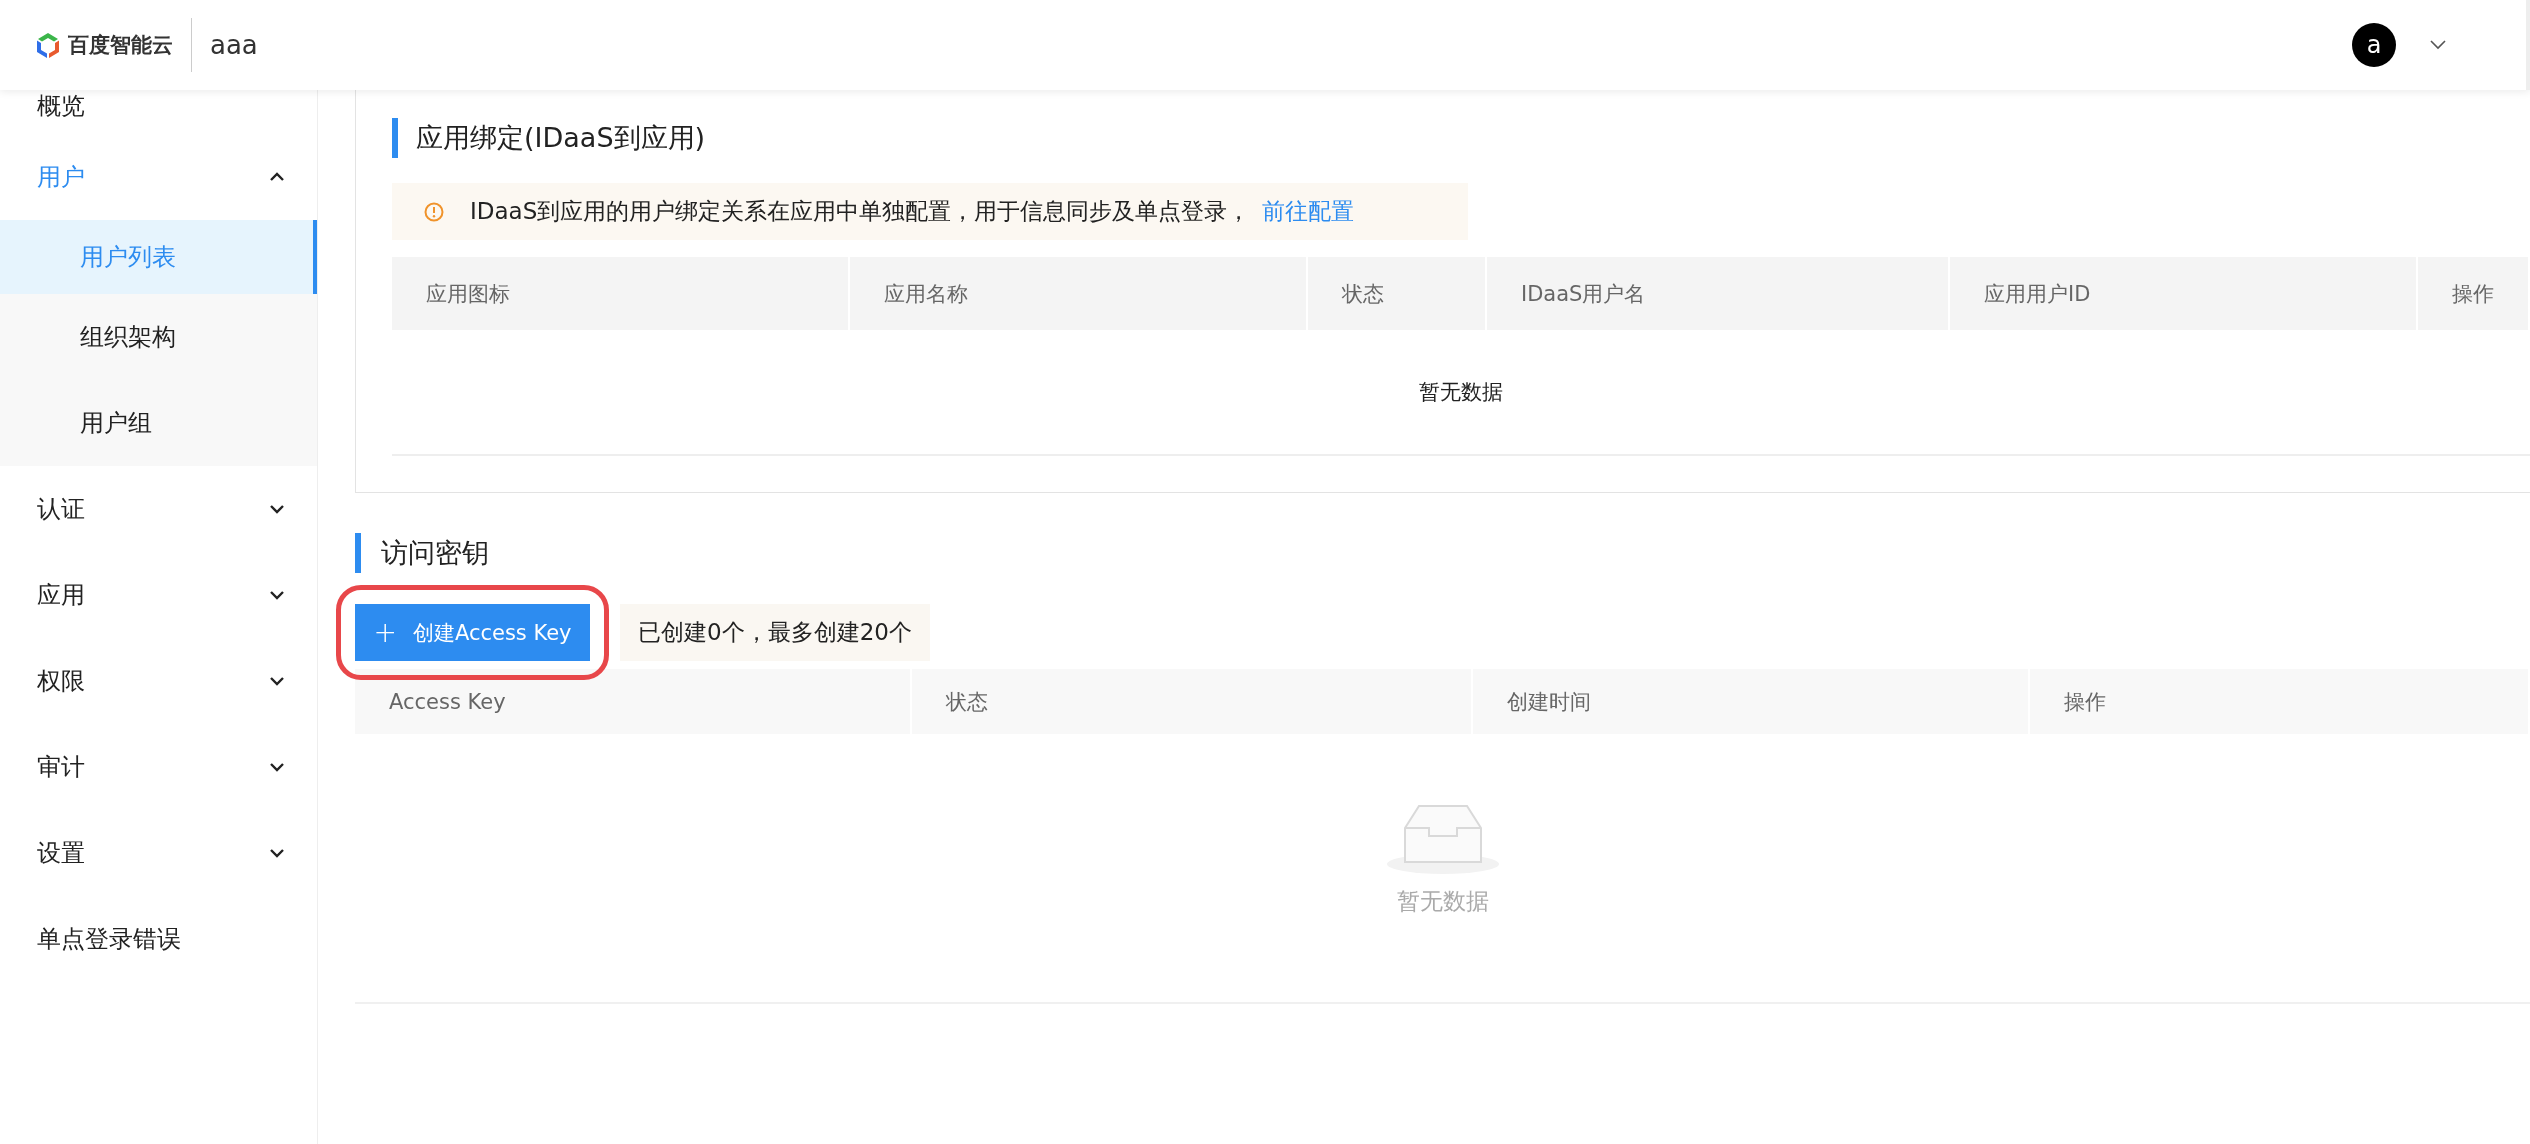 Image resolution: width=2530 pixels, height=1144 pixels. Describe the element at coordinates (434, 211) in the screenshot. I see `warning-icon` at that location.